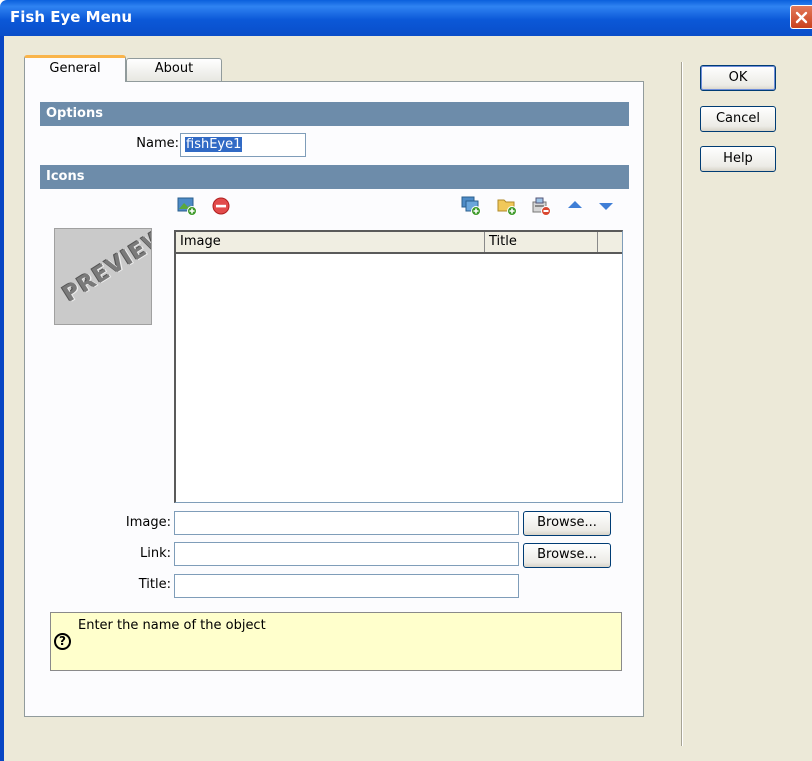 The width and height of the screenshot is (812, 761). Describe the element at coordinates (174, 70) in the screenshot. I see `tab-about: About` at that location.